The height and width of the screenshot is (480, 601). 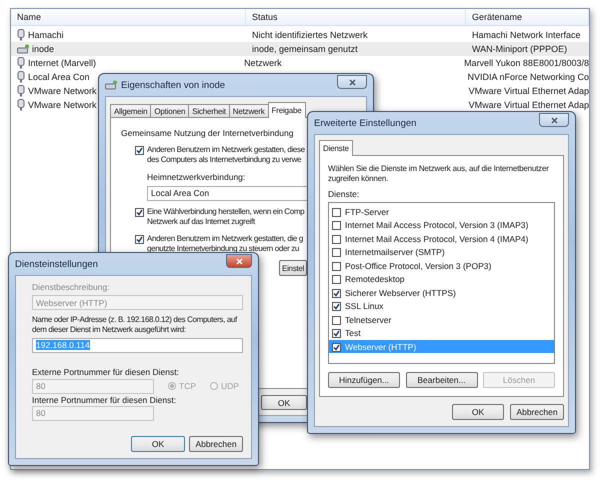 I want to click on device-name: Marvell Yukon 88E8001/8003/8, so click(x=526, y=63).